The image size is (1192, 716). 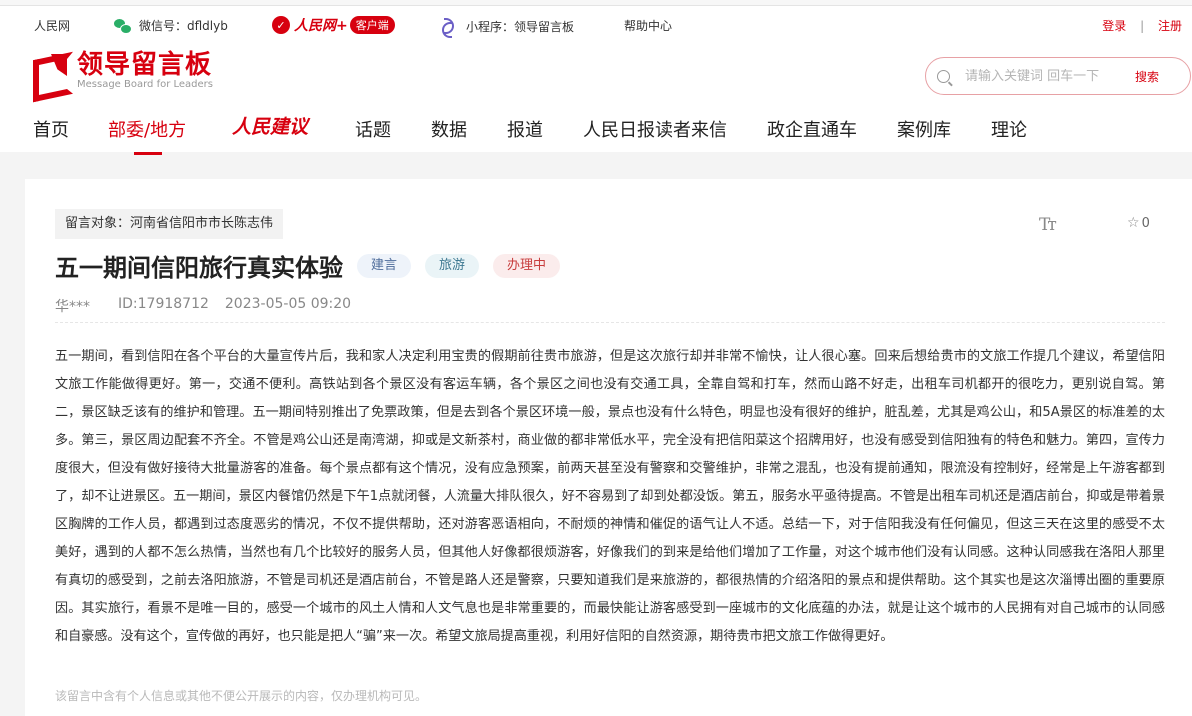 What do you see at coordinates (1170, 26) in the screenshot?
I see `register-link: 注册` at bounding box center [1170, 26].